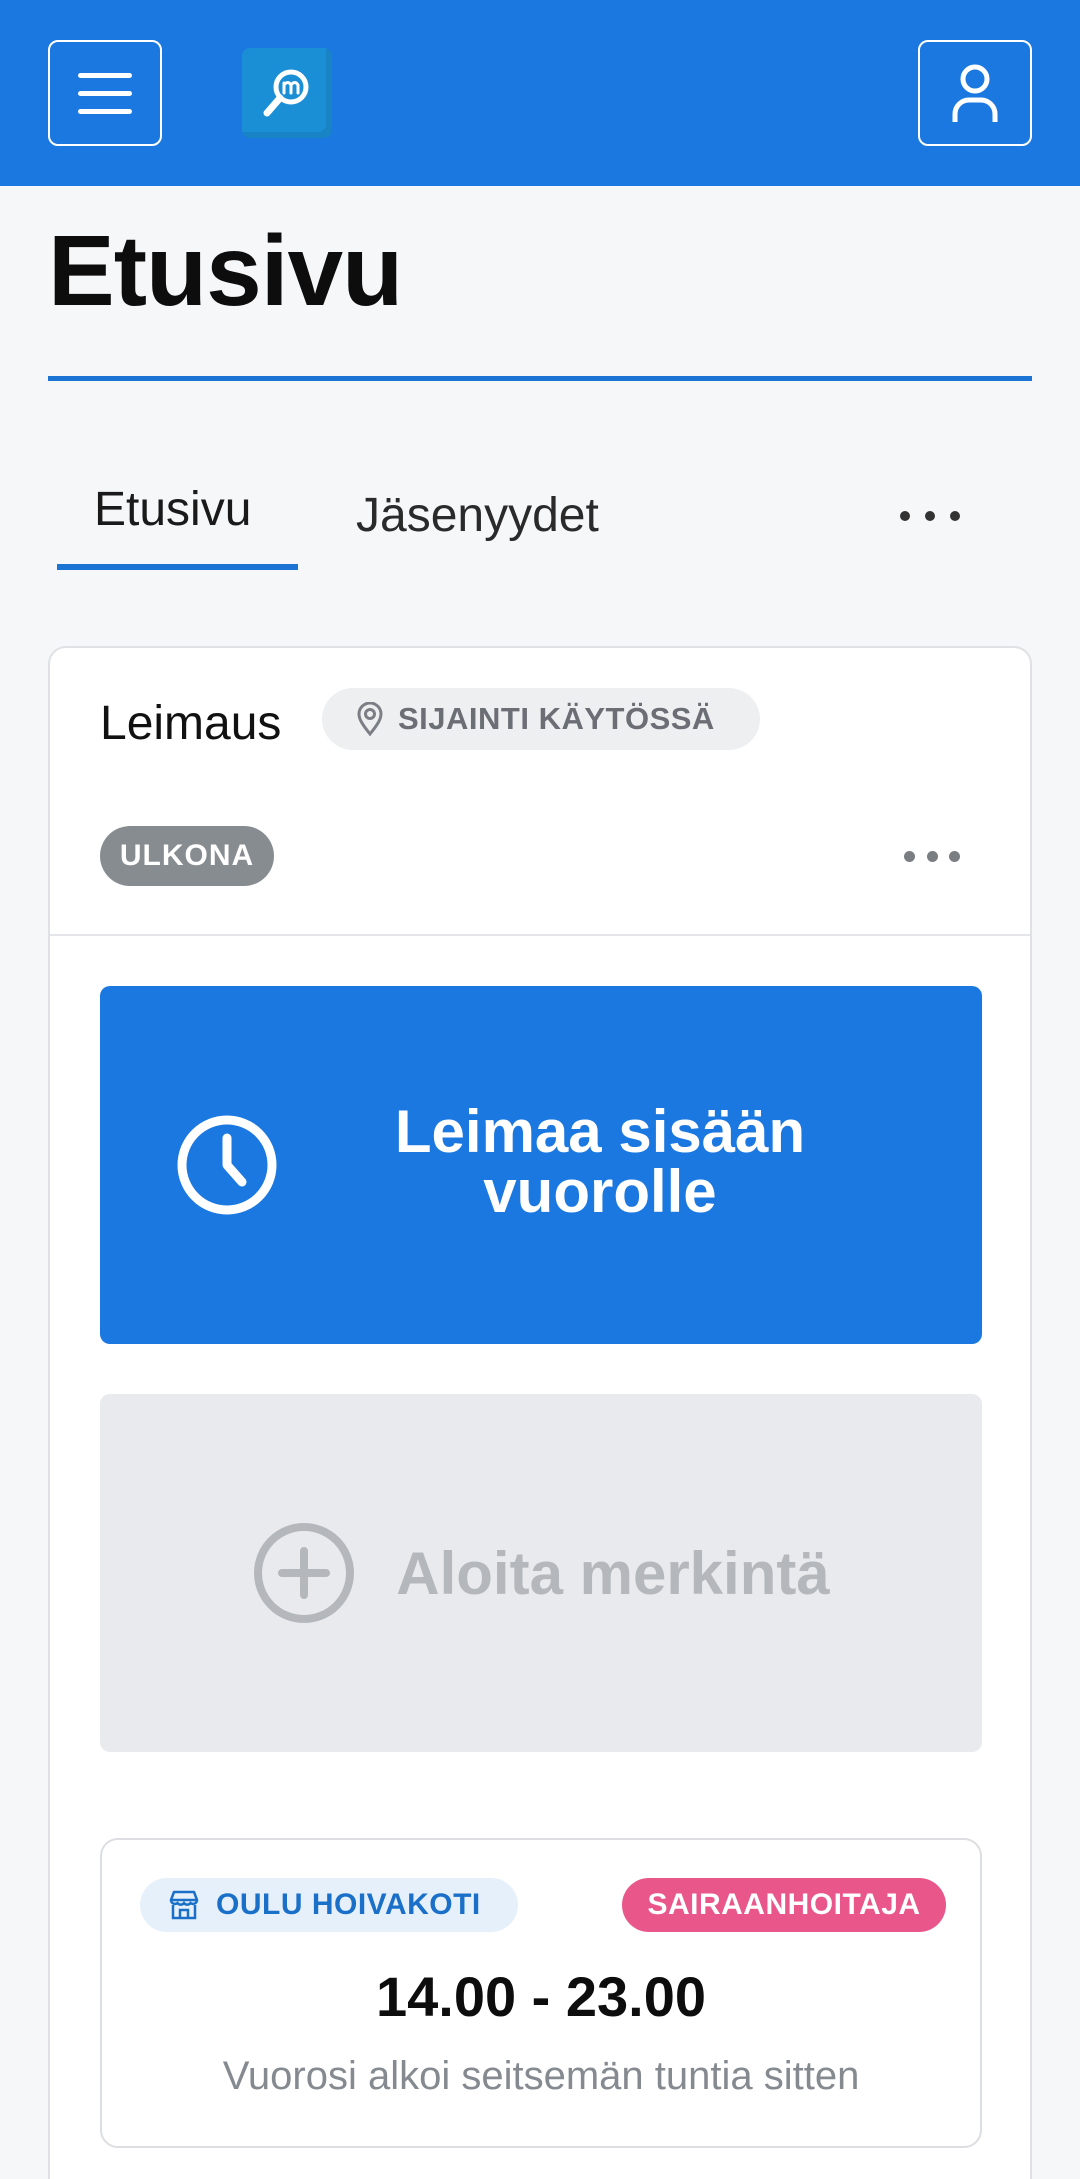  I want to click on location-status-badge: SIJAINTI KÄYTÖSSÄ, so click(541, 719).